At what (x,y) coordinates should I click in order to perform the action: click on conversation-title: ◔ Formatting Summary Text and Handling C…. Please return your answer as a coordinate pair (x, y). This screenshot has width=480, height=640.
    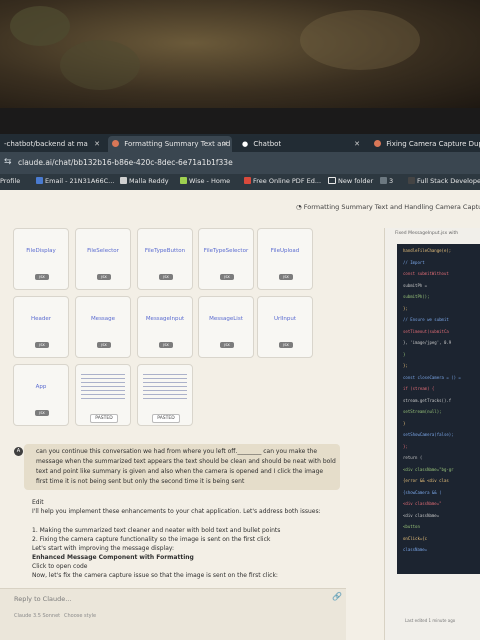
    Looking at the image, I should click on (388, 207).